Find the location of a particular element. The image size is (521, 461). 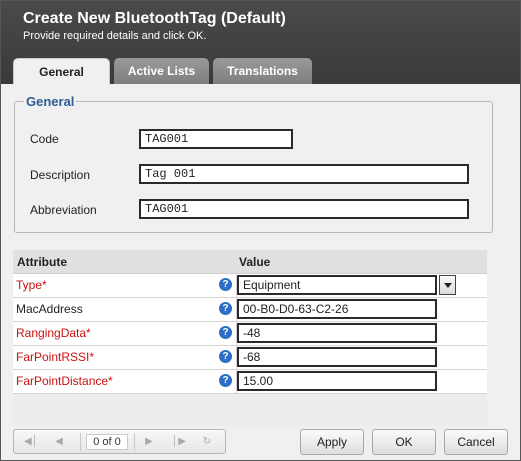

dialog-subtitle: Provide required details and click OK. is located at coordinates (115, 36).